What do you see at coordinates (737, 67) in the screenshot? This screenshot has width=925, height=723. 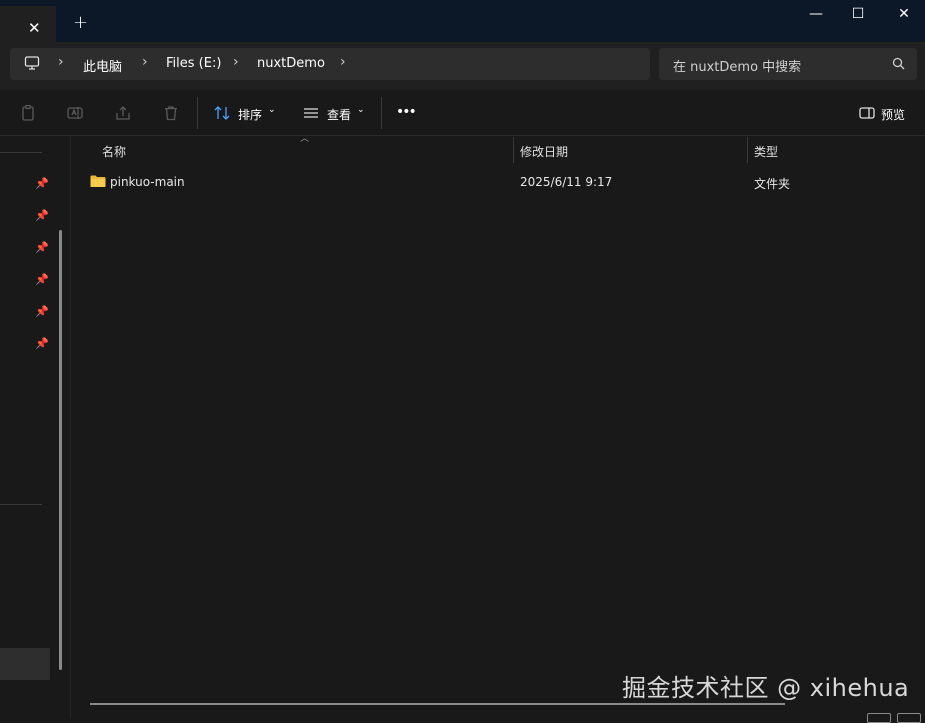 I see `search-placeholder: 在 nuxtDemo 中搜索` at bounding box center [737, 67].